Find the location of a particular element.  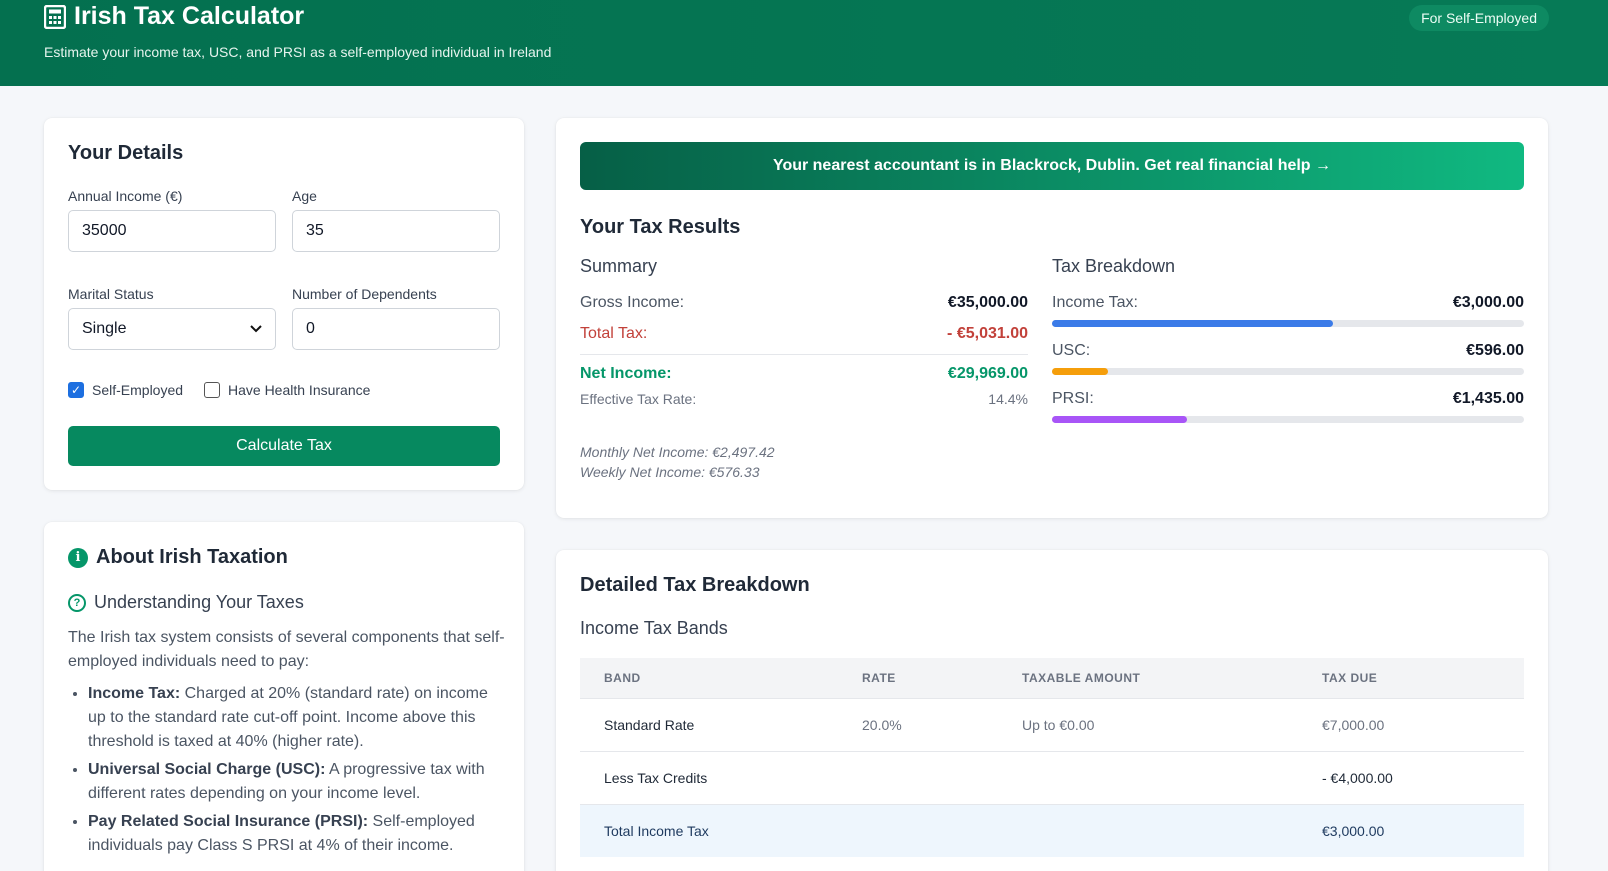

effective-rate-label: Effective Tax Rate: is located at coordinates (638, 399).